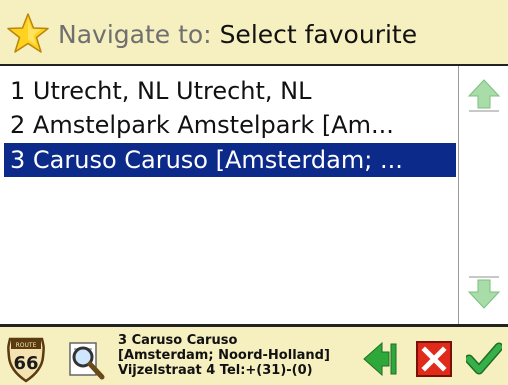 The image size is (508, 385). I want to click on route-66-icon: ROUTE 66, so click(26, 359).